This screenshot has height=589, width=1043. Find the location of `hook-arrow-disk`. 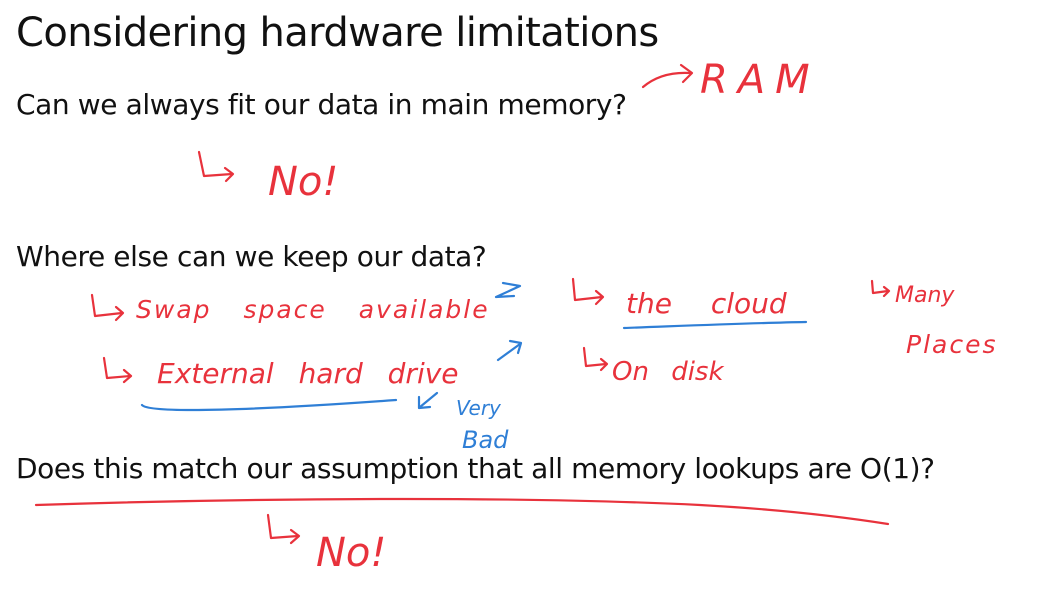

hook-arrow-disk is located at coordinates (595, 357).